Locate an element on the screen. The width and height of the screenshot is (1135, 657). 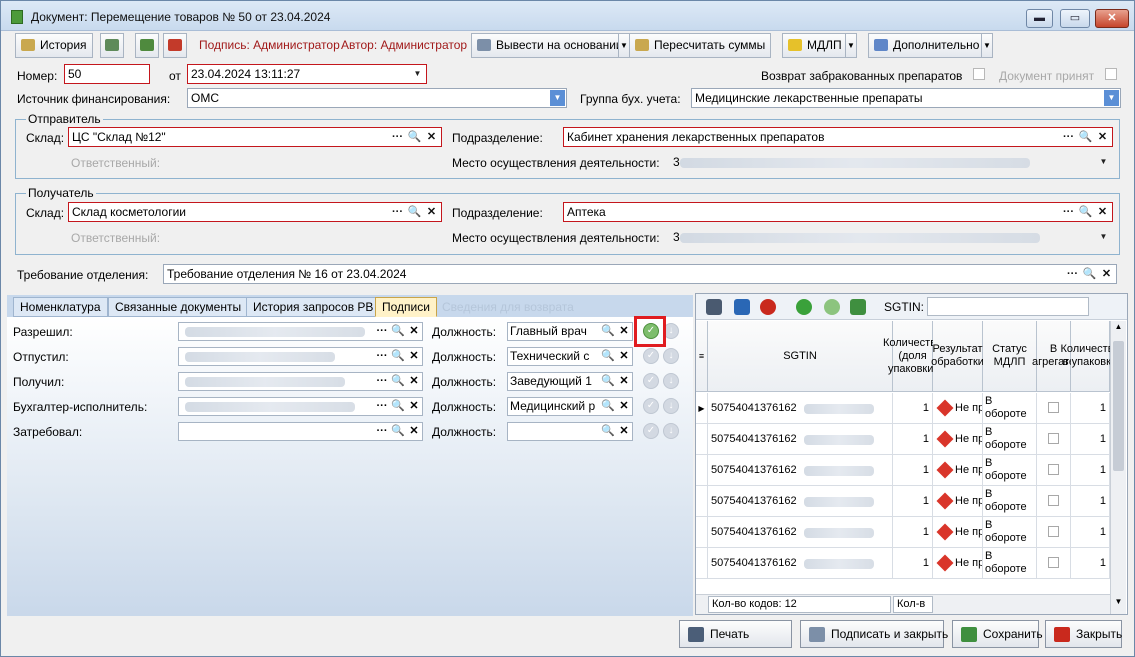
receiver-department-field: Аптека ··· 🔍 ✕ is located at coordinates (838, 212).